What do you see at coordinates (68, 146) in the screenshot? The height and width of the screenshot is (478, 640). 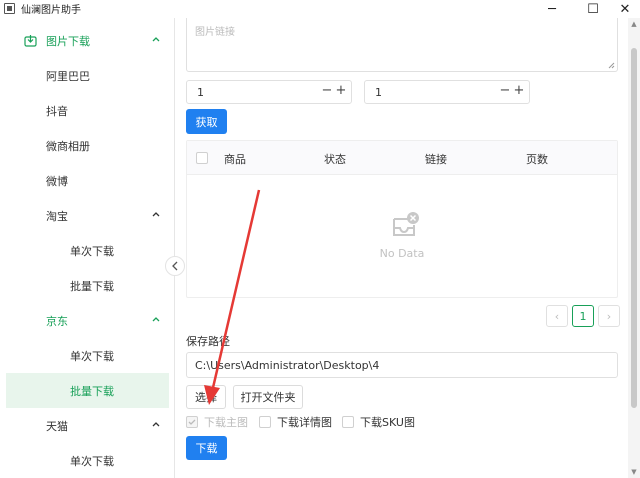 I see `sidebar-item-label: 微商相册` at bounding box center [68, 146].